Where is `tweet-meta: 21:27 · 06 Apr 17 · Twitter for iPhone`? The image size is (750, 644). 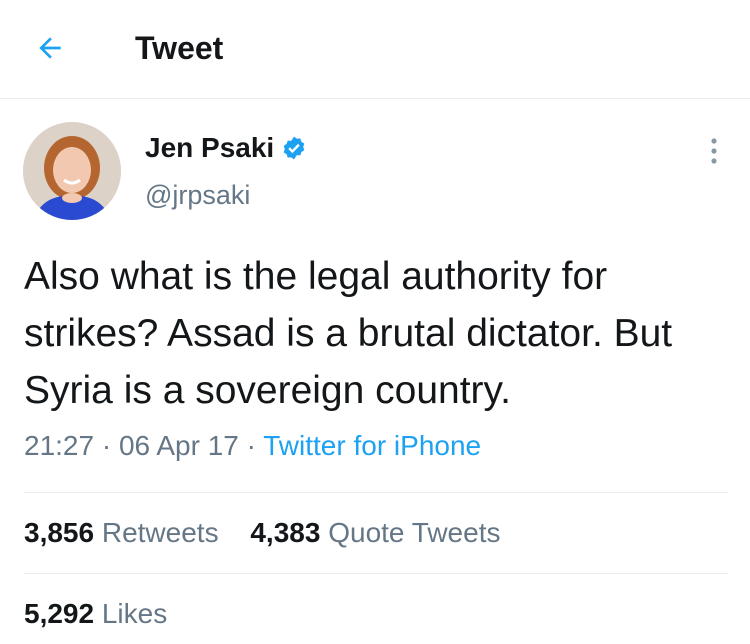 tweet-meta: 21:27 · 06 Apr 17 · Twitter for iPhone is located at coordinates (252, 446).